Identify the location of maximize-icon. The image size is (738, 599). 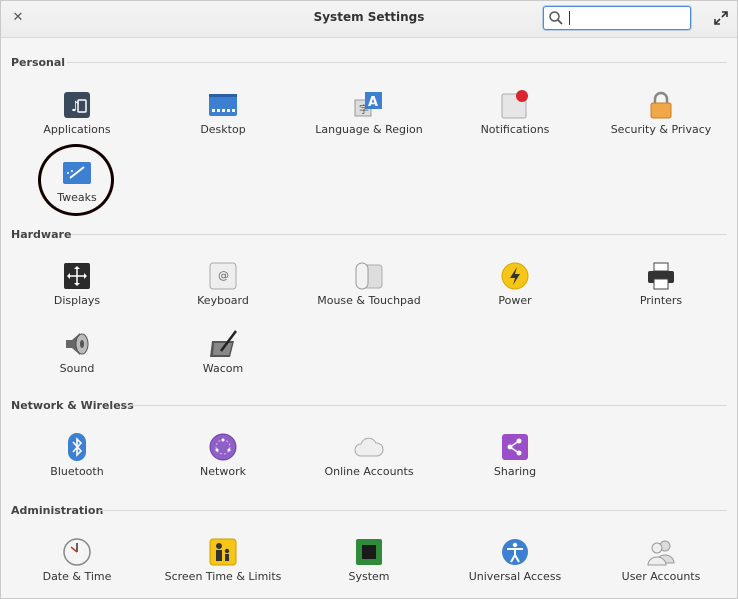
(721, 18).